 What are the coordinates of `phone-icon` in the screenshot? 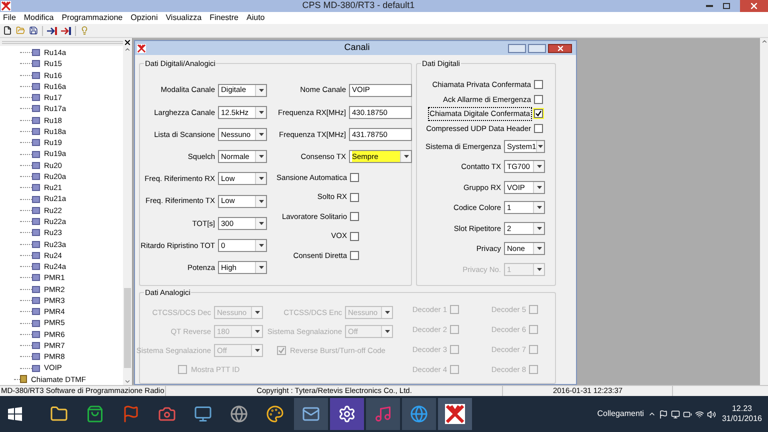 It's located at (23, 379).